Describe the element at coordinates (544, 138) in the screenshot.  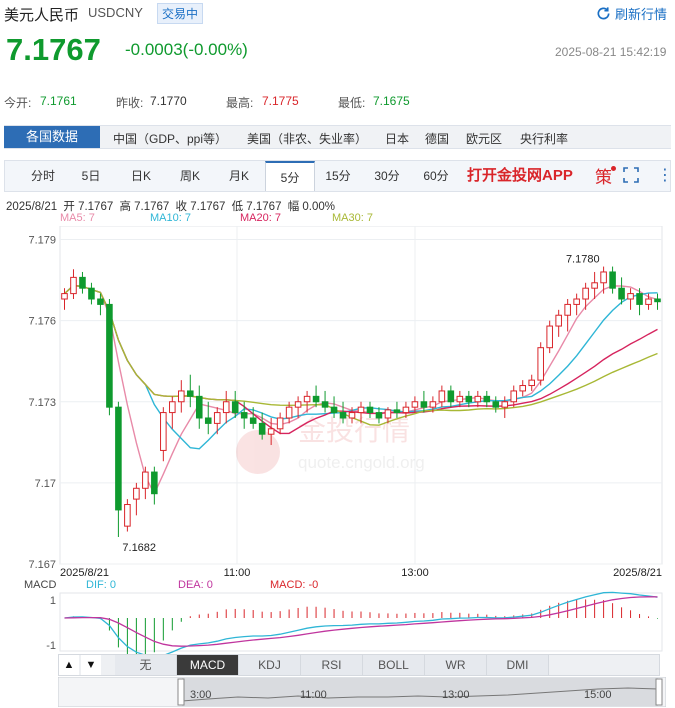
I see `tab-central-bank-rate: 央行利率` at that location.